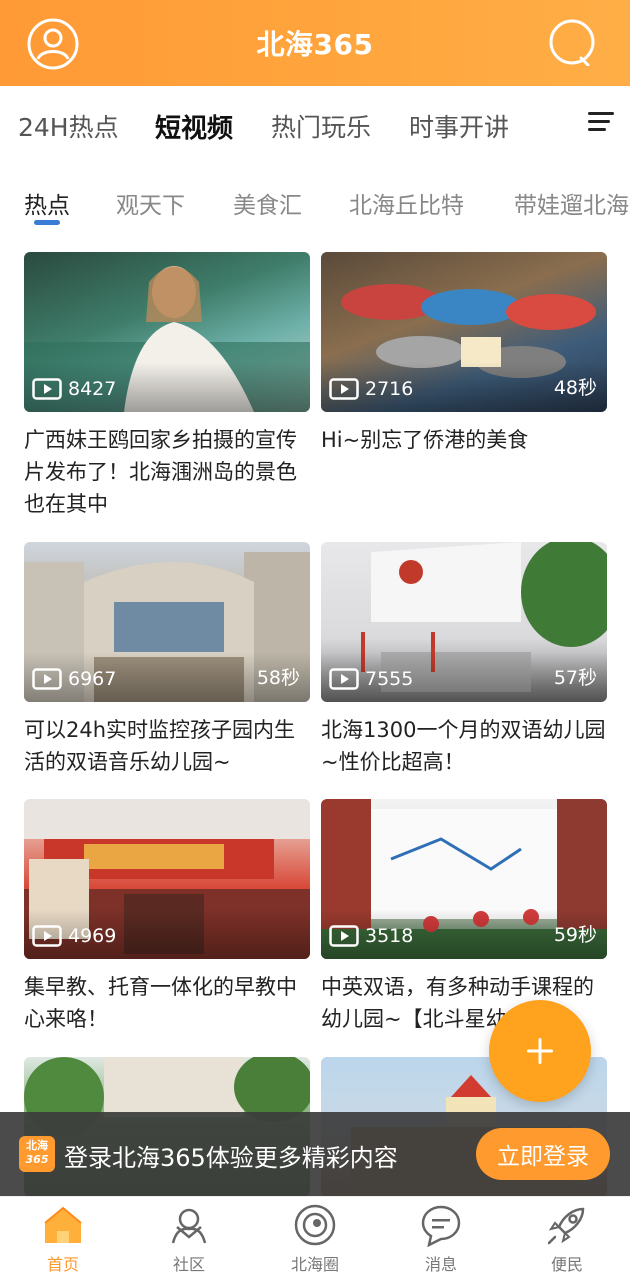 Image resolution: width=630 pixels, height=1280 pixels. I want to click on video-title: 集早教、托育一体化的早教中心来咯！, so click(160, 1003).